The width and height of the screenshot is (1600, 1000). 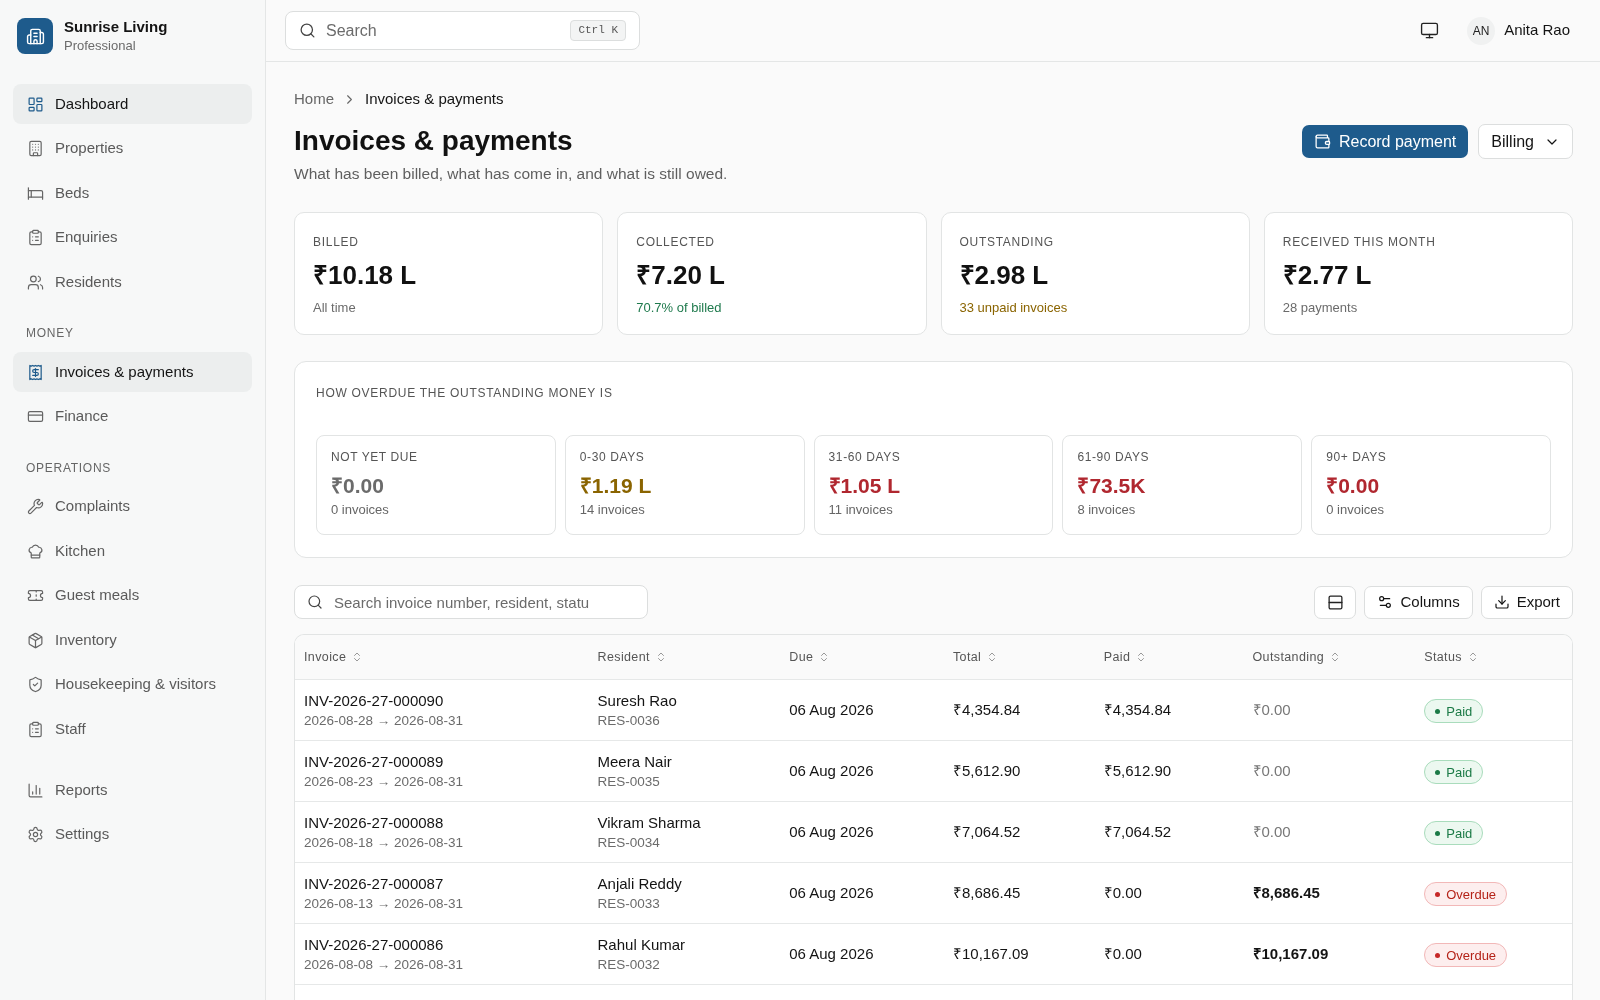 What do you see at coordinates (1335, 602) in the screenshot?
I see `view-toggle-button` at bounding box center [1335, 602].